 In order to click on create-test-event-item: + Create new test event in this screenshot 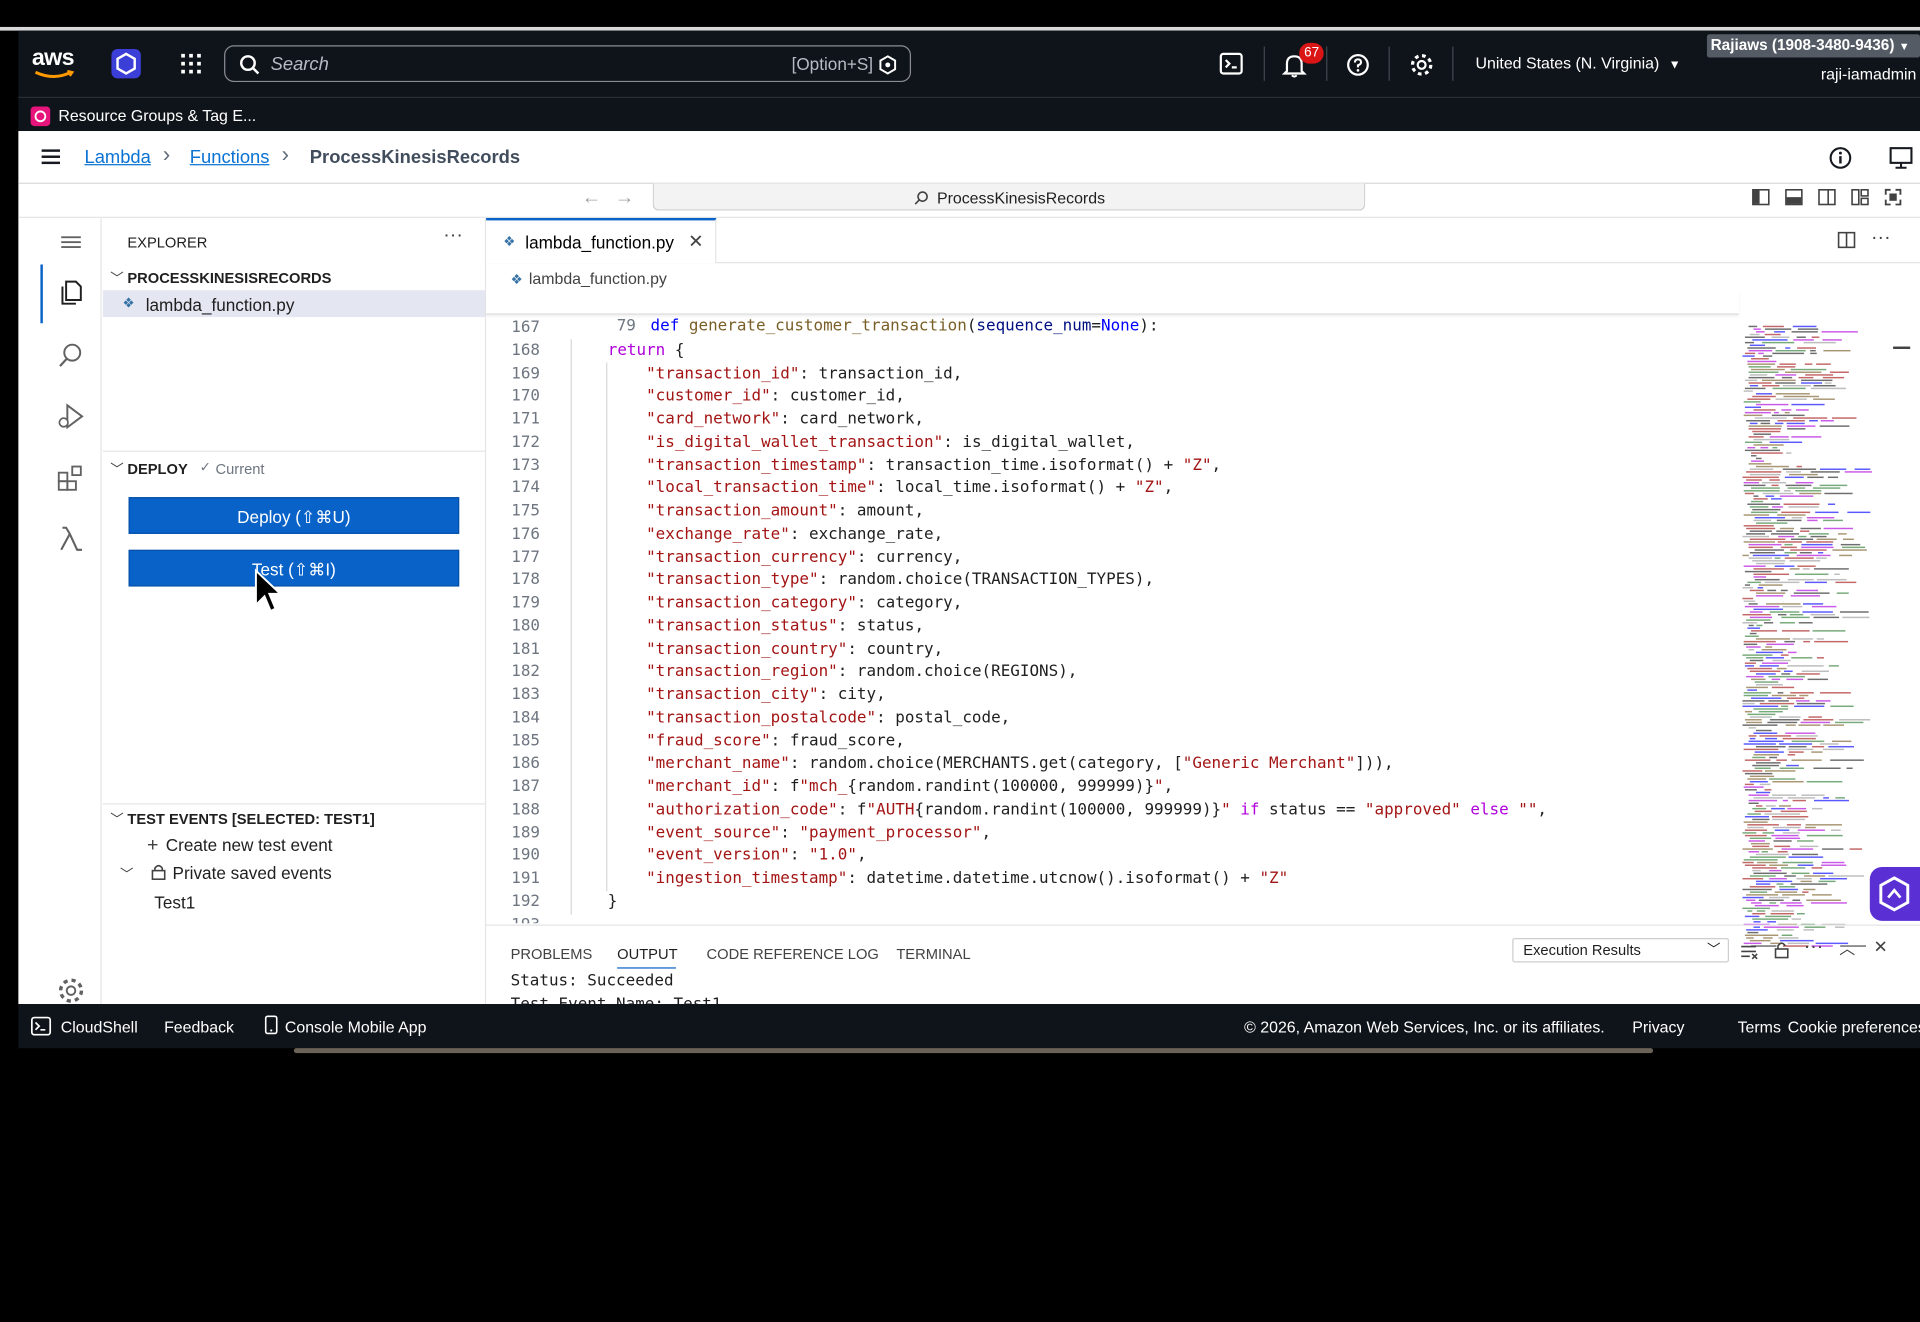, I will do `click(240, 846)`.